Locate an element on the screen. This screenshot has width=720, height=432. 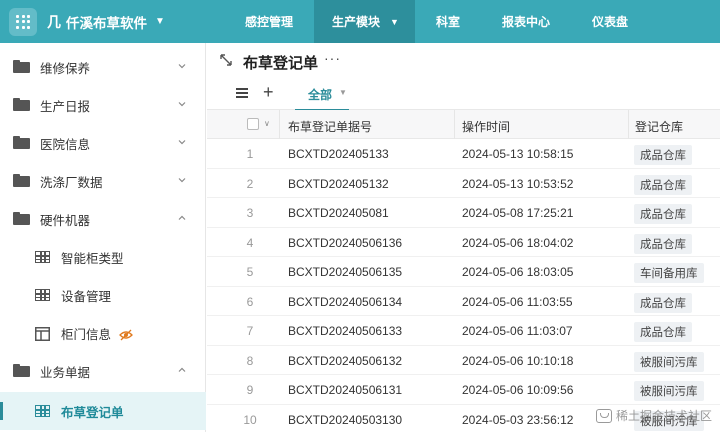
column-header-code: 布草登记单据号 is located at coordinates (330, 126).